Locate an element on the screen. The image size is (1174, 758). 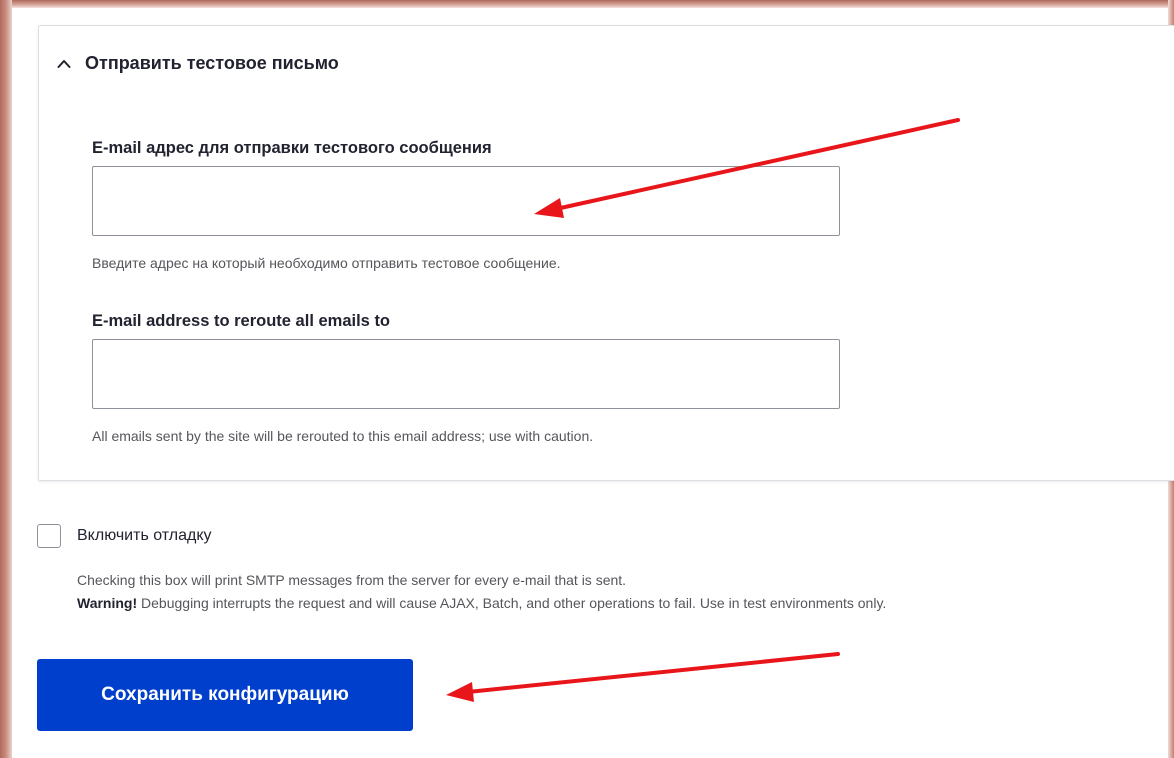
debug-checkbox is located at coordinates (49, 536).